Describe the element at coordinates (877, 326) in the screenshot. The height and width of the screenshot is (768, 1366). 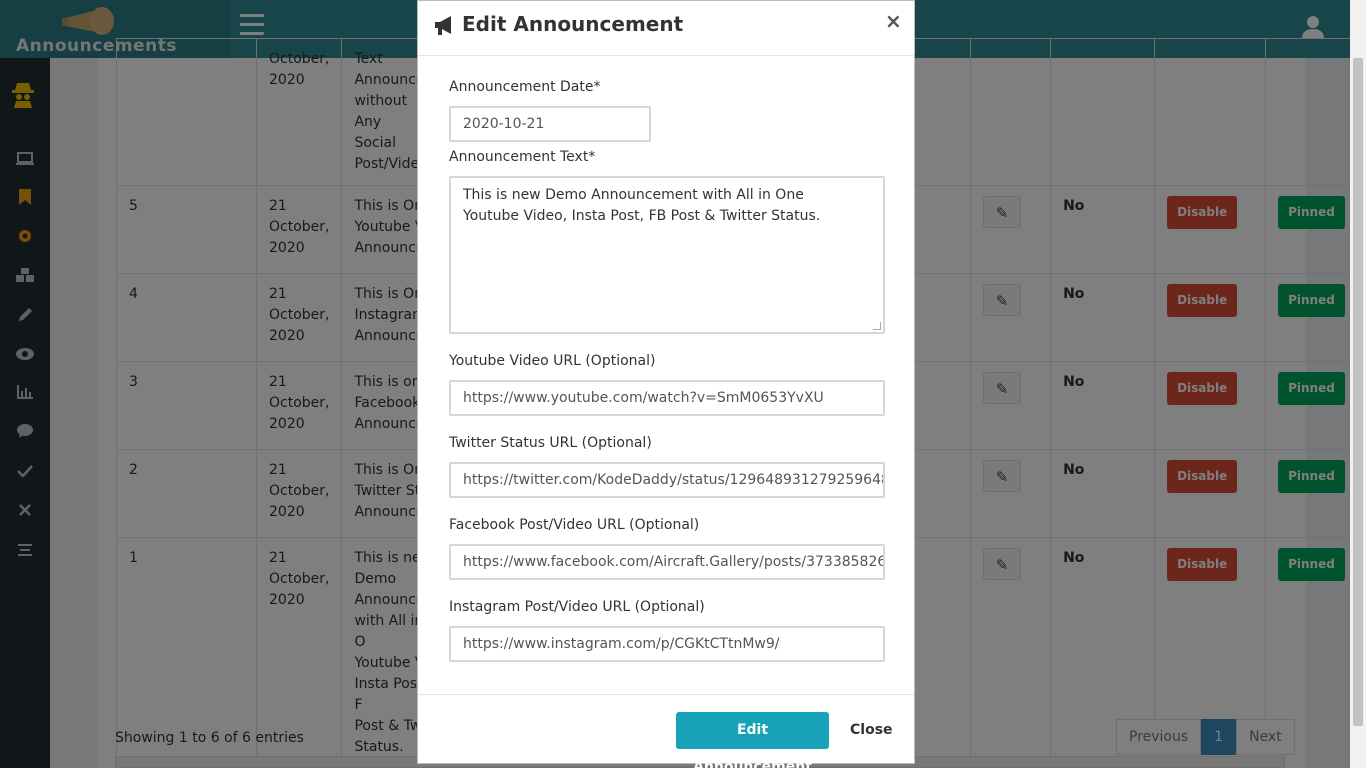
I see `resize-grip-icon` at that location.